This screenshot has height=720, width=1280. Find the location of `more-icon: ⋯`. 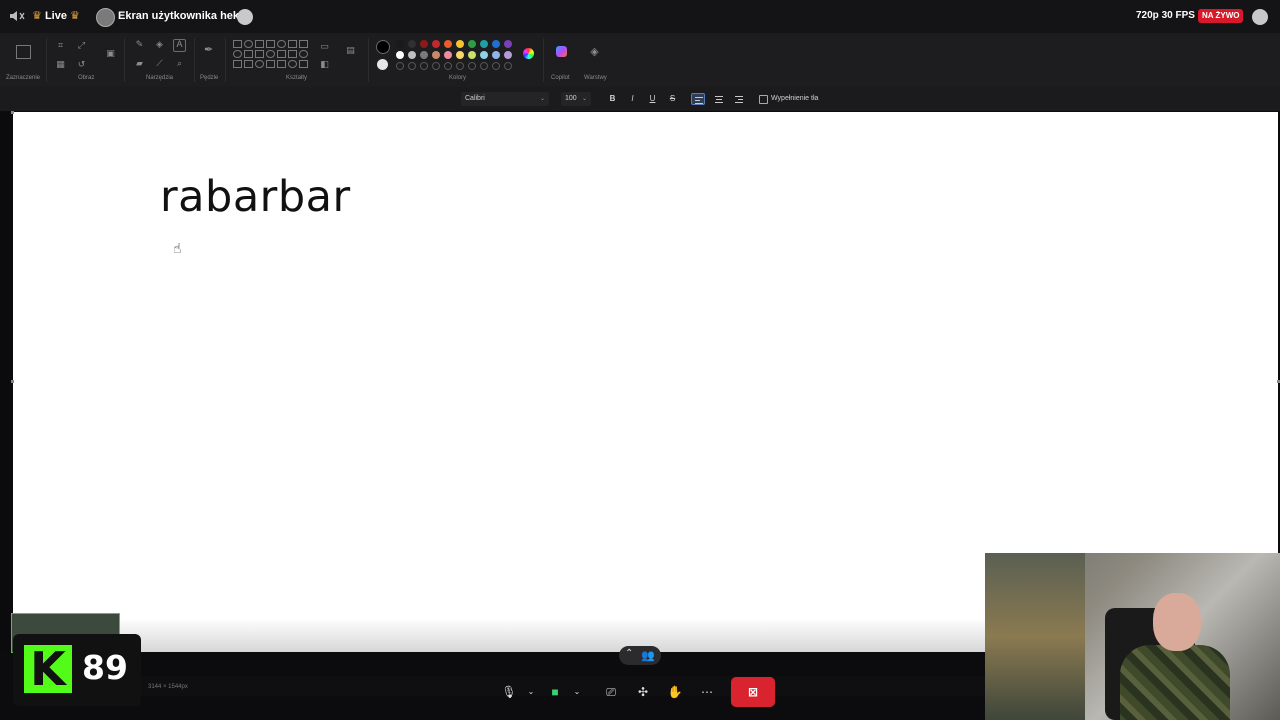

more-icon: ⋯ is located at coordinates (707, 692).